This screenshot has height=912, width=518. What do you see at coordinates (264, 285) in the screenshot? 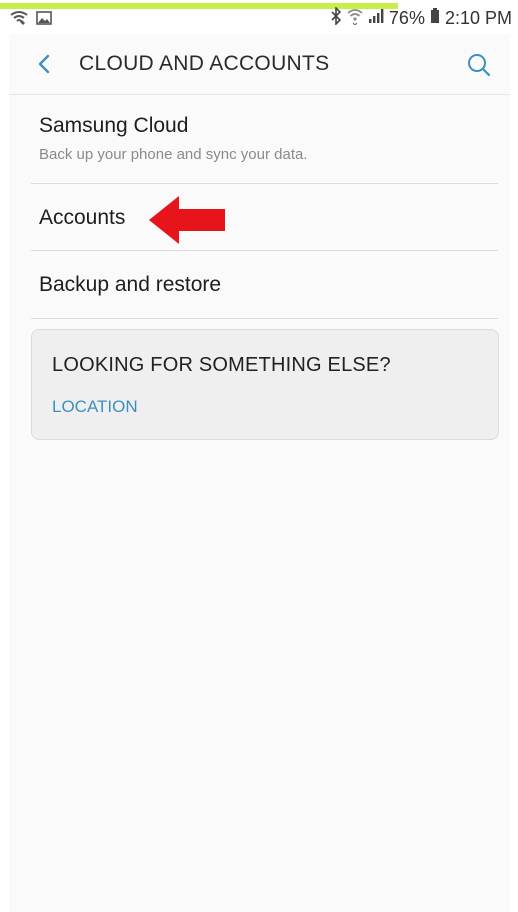
I see `list-item-backup-and-restore: Backup and restore` at bounding box center [264, 285].